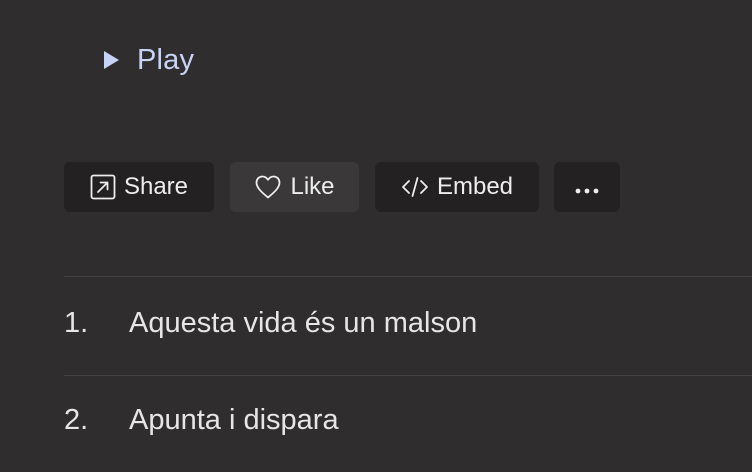 This screenshot has width=752, height=472. What do you see at coordinates (76, 419) in the screenshot?
I see `track-number: 2.` at bounding box center [76, 419].